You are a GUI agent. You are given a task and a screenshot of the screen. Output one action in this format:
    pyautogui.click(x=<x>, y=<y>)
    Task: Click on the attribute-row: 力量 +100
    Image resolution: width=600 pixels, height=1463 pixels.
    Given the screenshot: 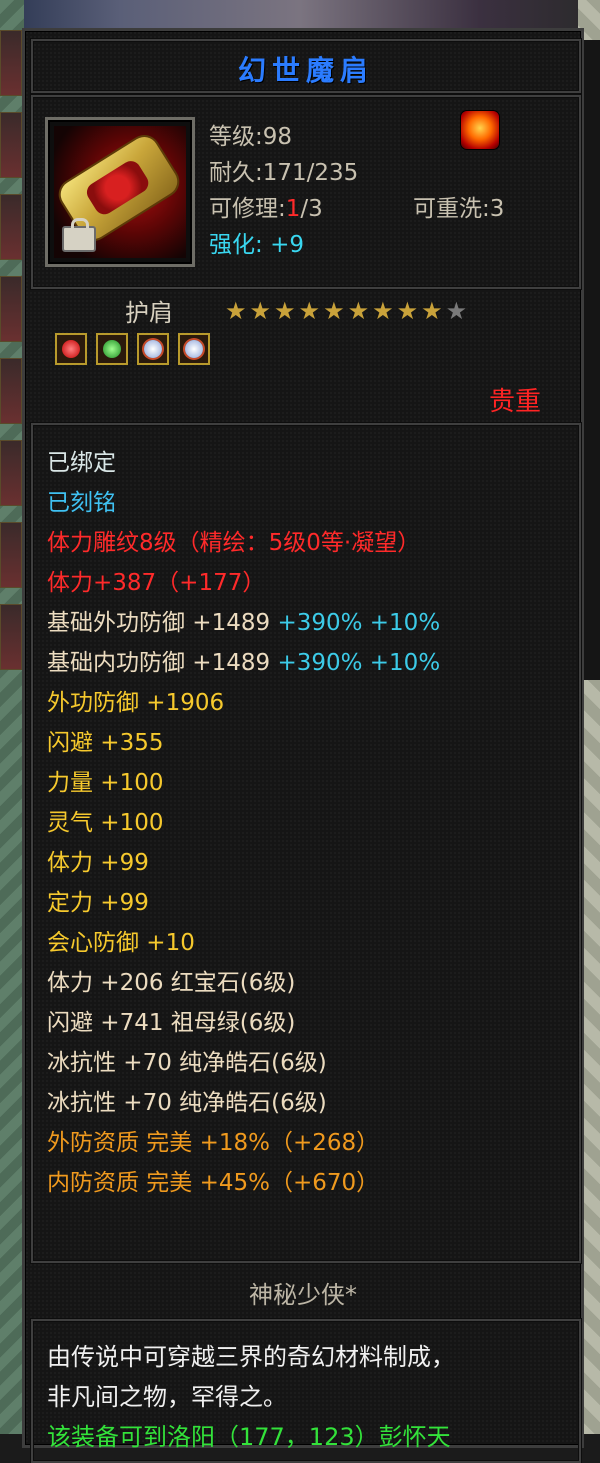 What is the action you would take?
    pyautogui.click(x=243, y=783)
    